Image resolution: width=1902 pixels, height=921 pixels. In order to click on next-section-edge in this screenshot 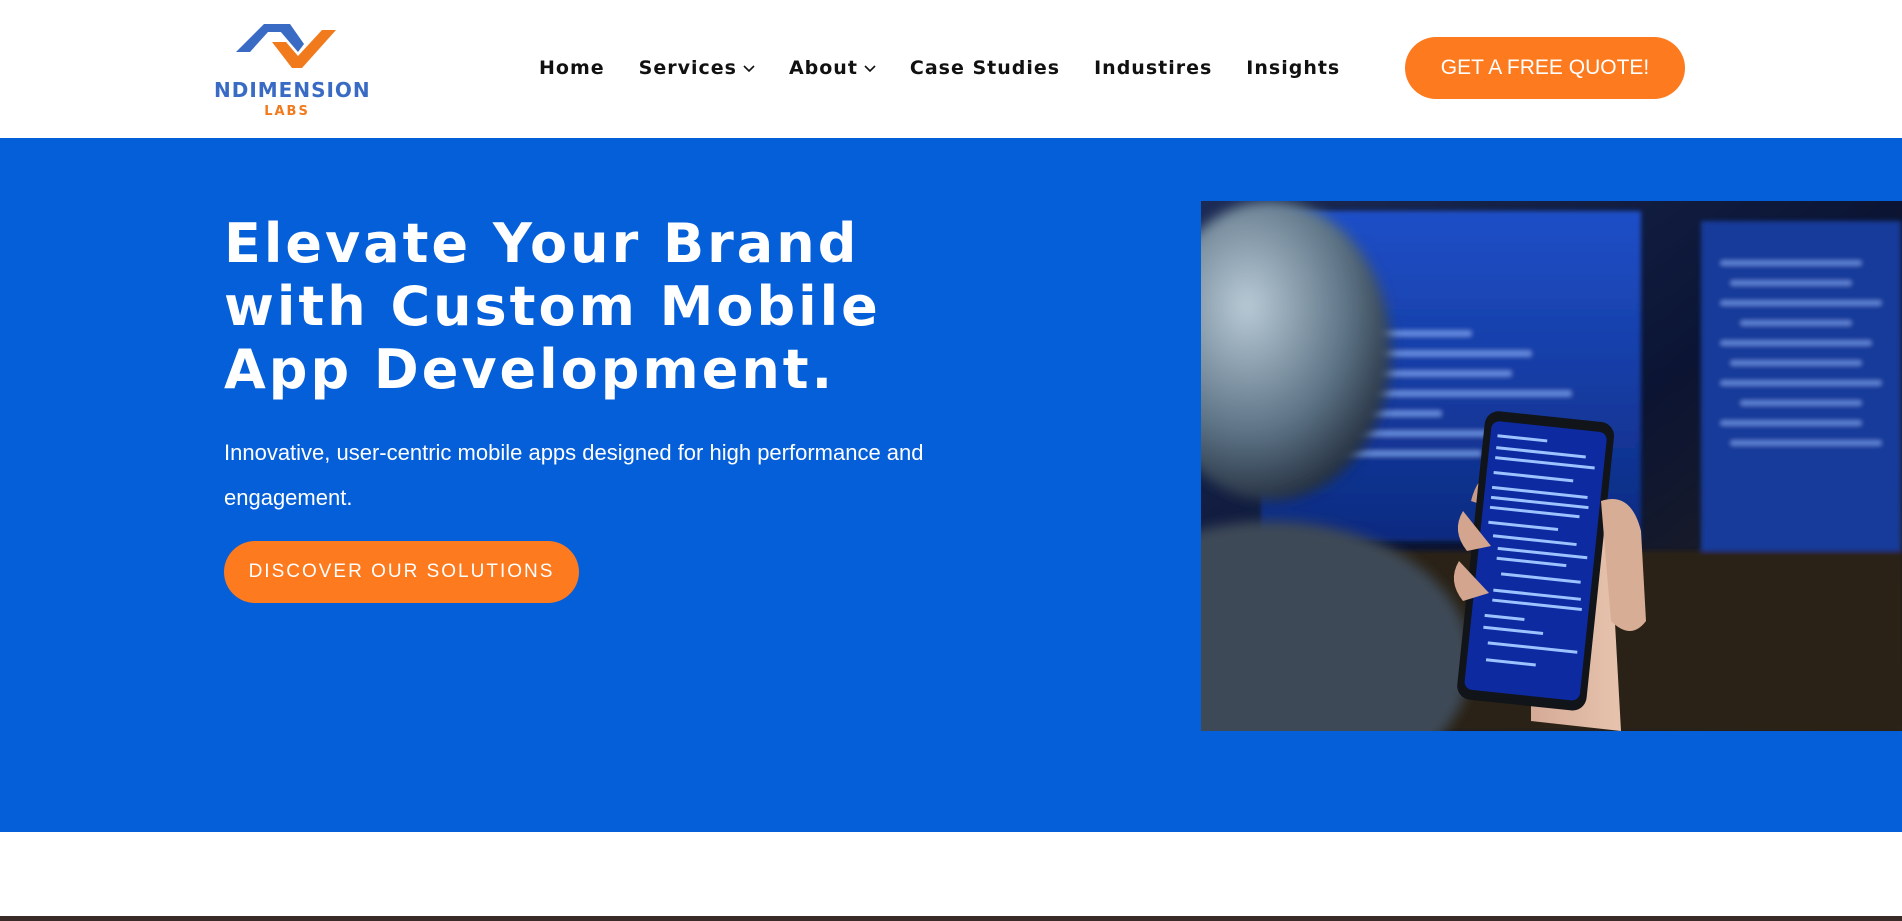, I will do `click(951, 918)`.